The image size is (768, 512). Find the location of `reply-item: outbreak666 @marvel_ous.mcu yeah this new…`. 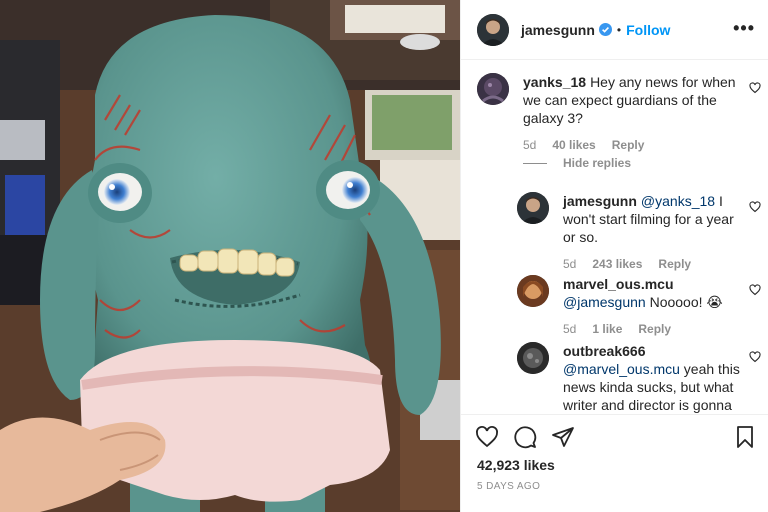

reply-item: outbreak666 @marvel_ous.mcu yeah this new… is located at coordinates (632, 378).